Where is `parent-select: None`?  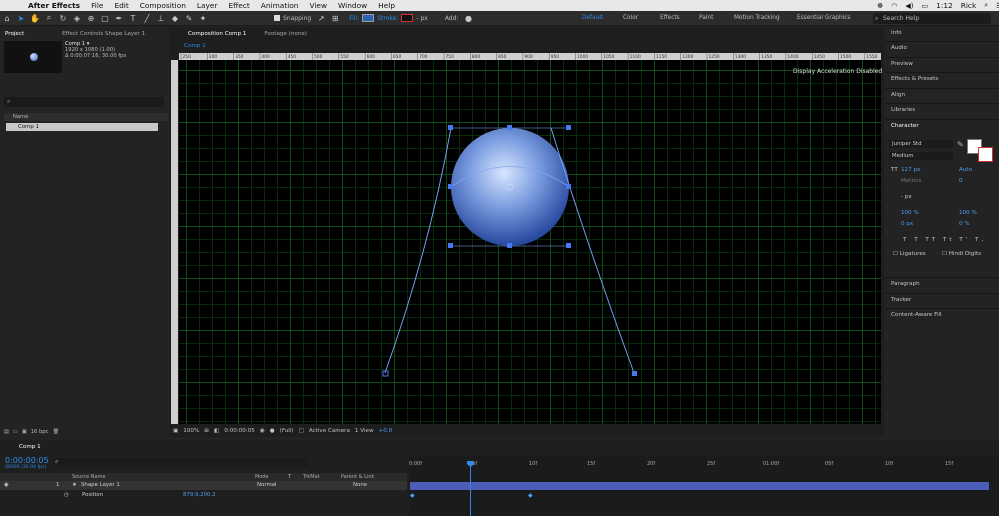
parent-select: None is located at coordinates (360, 485).